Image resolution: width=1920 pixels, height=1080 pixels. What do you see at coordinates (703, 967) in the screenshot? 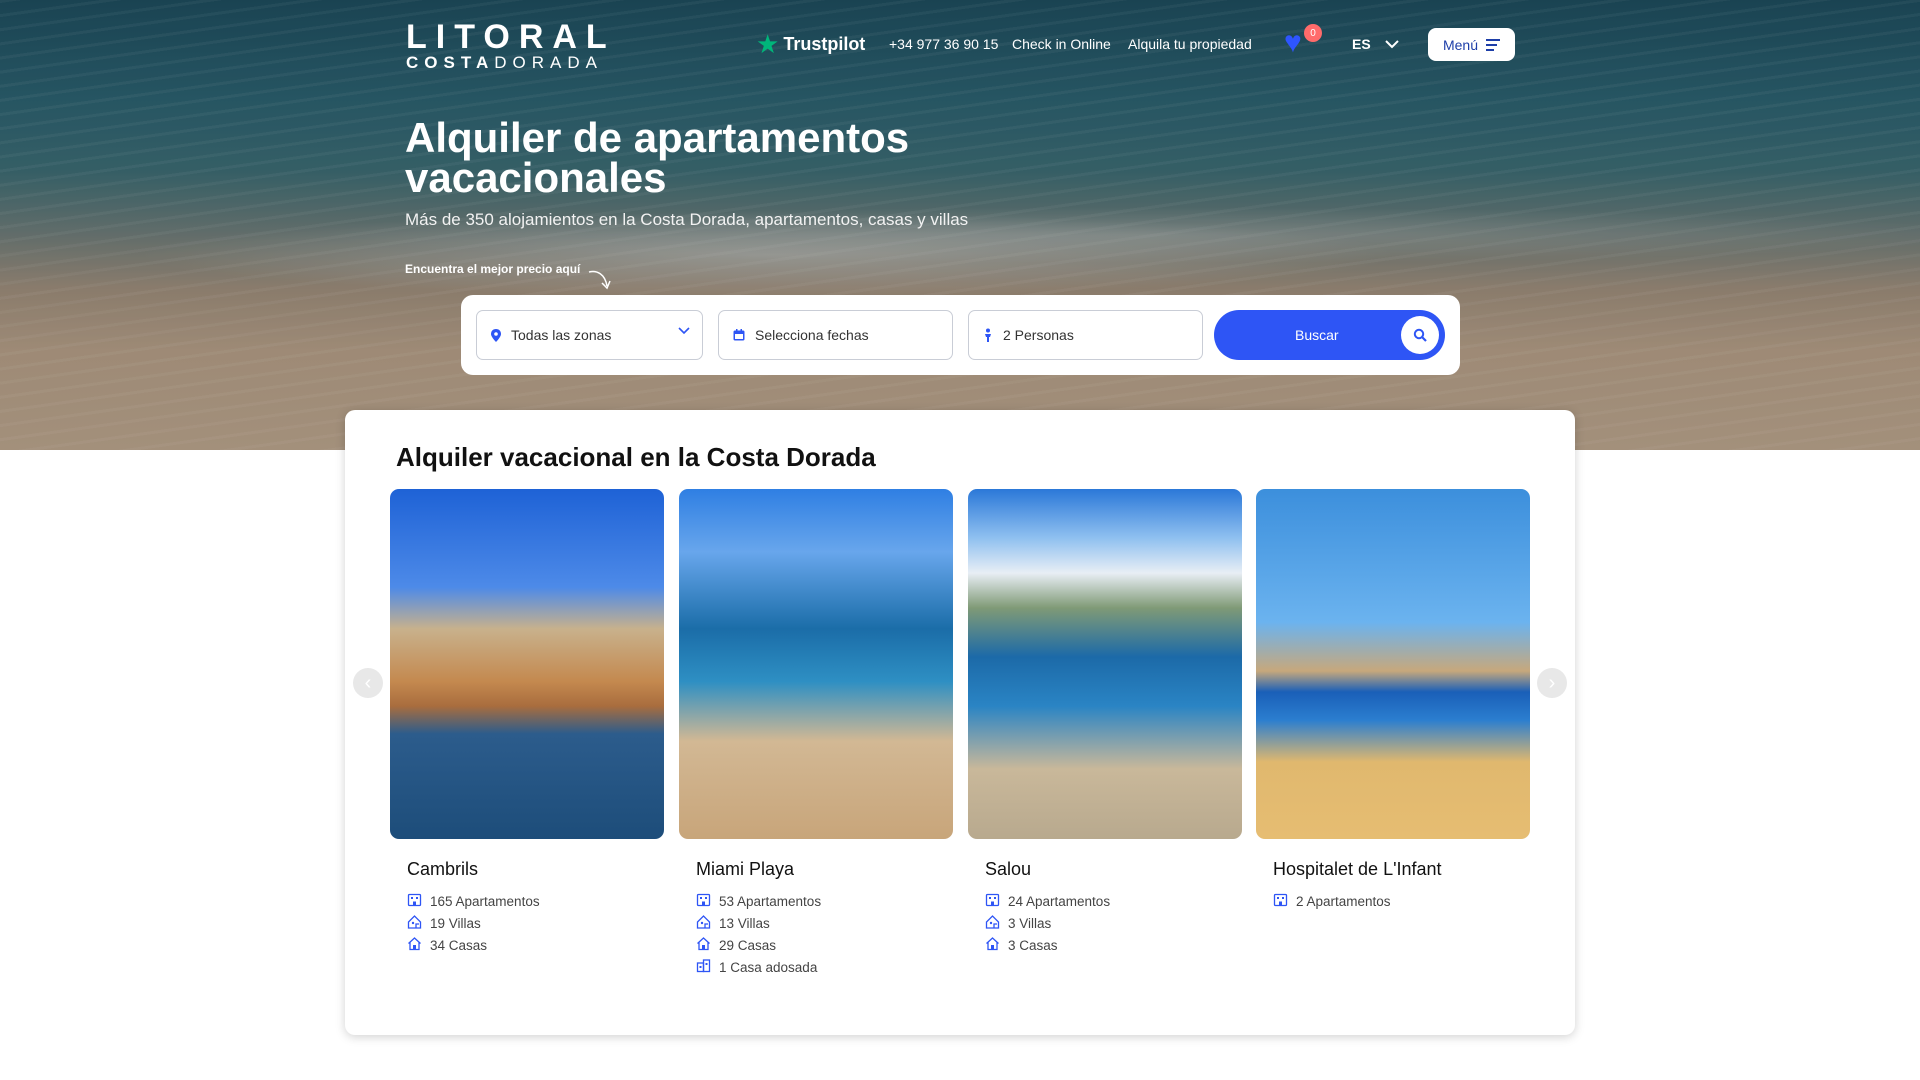
I see `townhouse-icon` at bounding box center [703, 967].